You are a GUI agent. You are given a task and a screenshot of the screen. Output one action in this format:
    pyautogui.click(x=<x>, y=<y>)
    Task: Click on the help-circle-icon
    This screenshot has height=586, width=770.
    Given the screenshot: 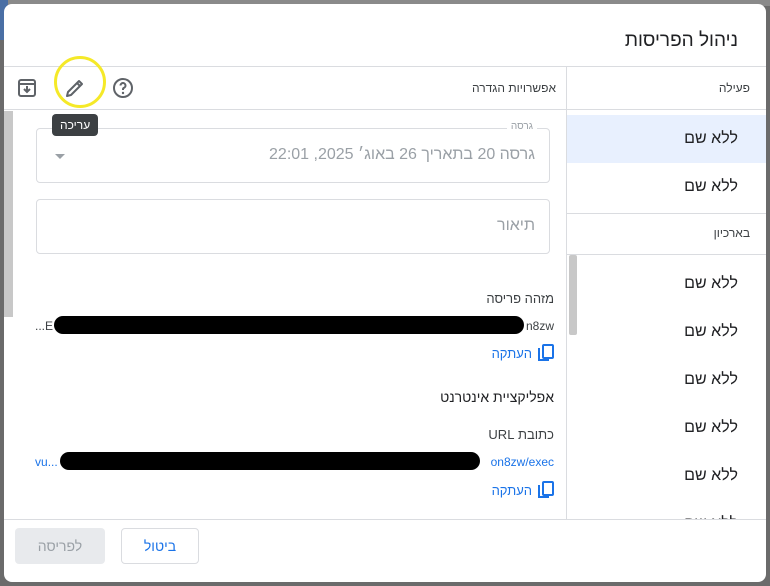 What is the action you would take?
    pyautogui.click(x=123, y=88)
    